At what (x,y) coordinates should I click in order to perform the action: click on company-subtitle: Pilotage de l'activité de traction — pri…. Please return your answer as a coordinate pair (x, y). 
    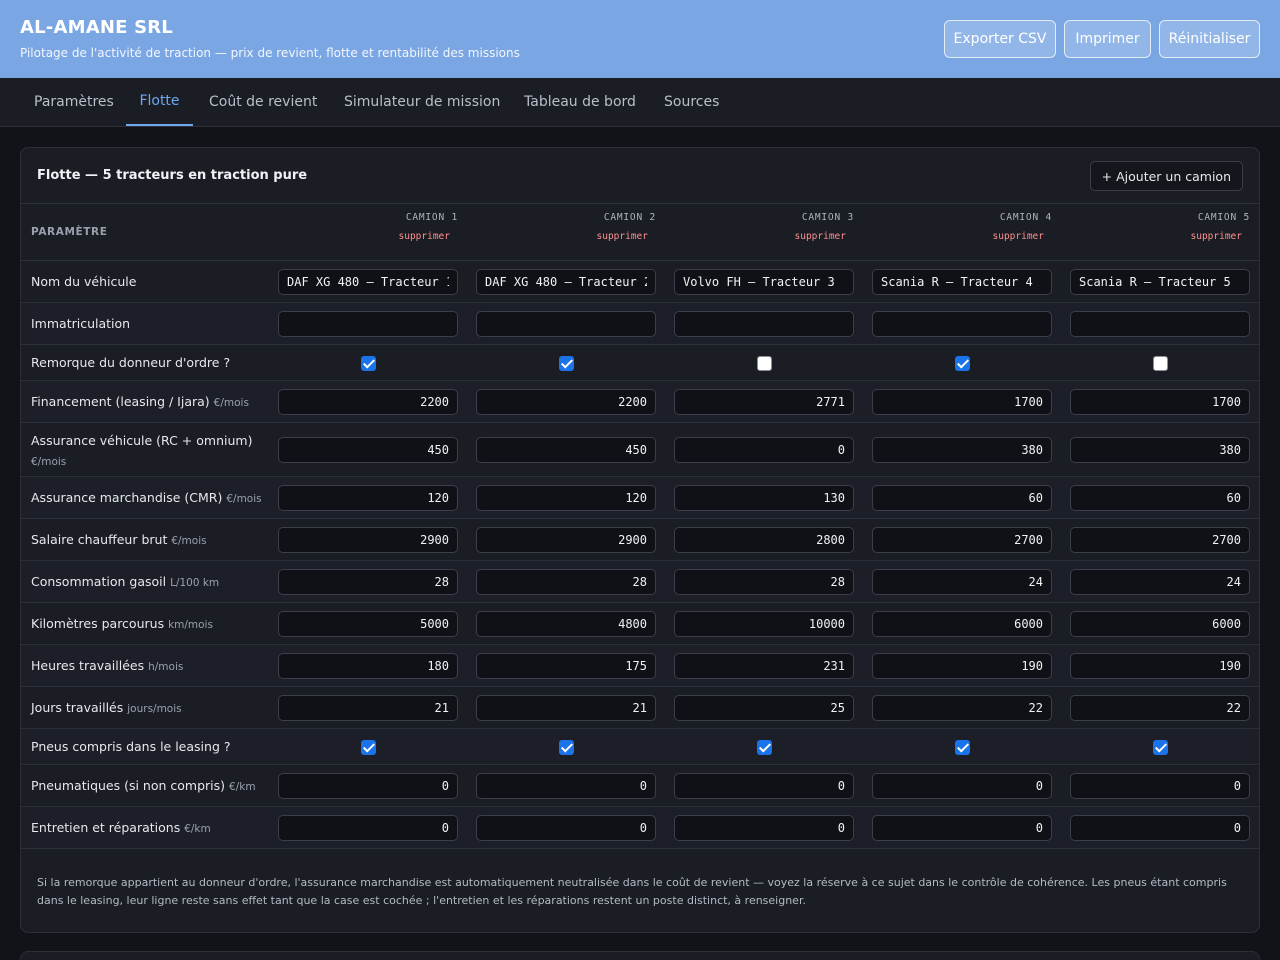
    Looking at the image, I should click on (270, 53).